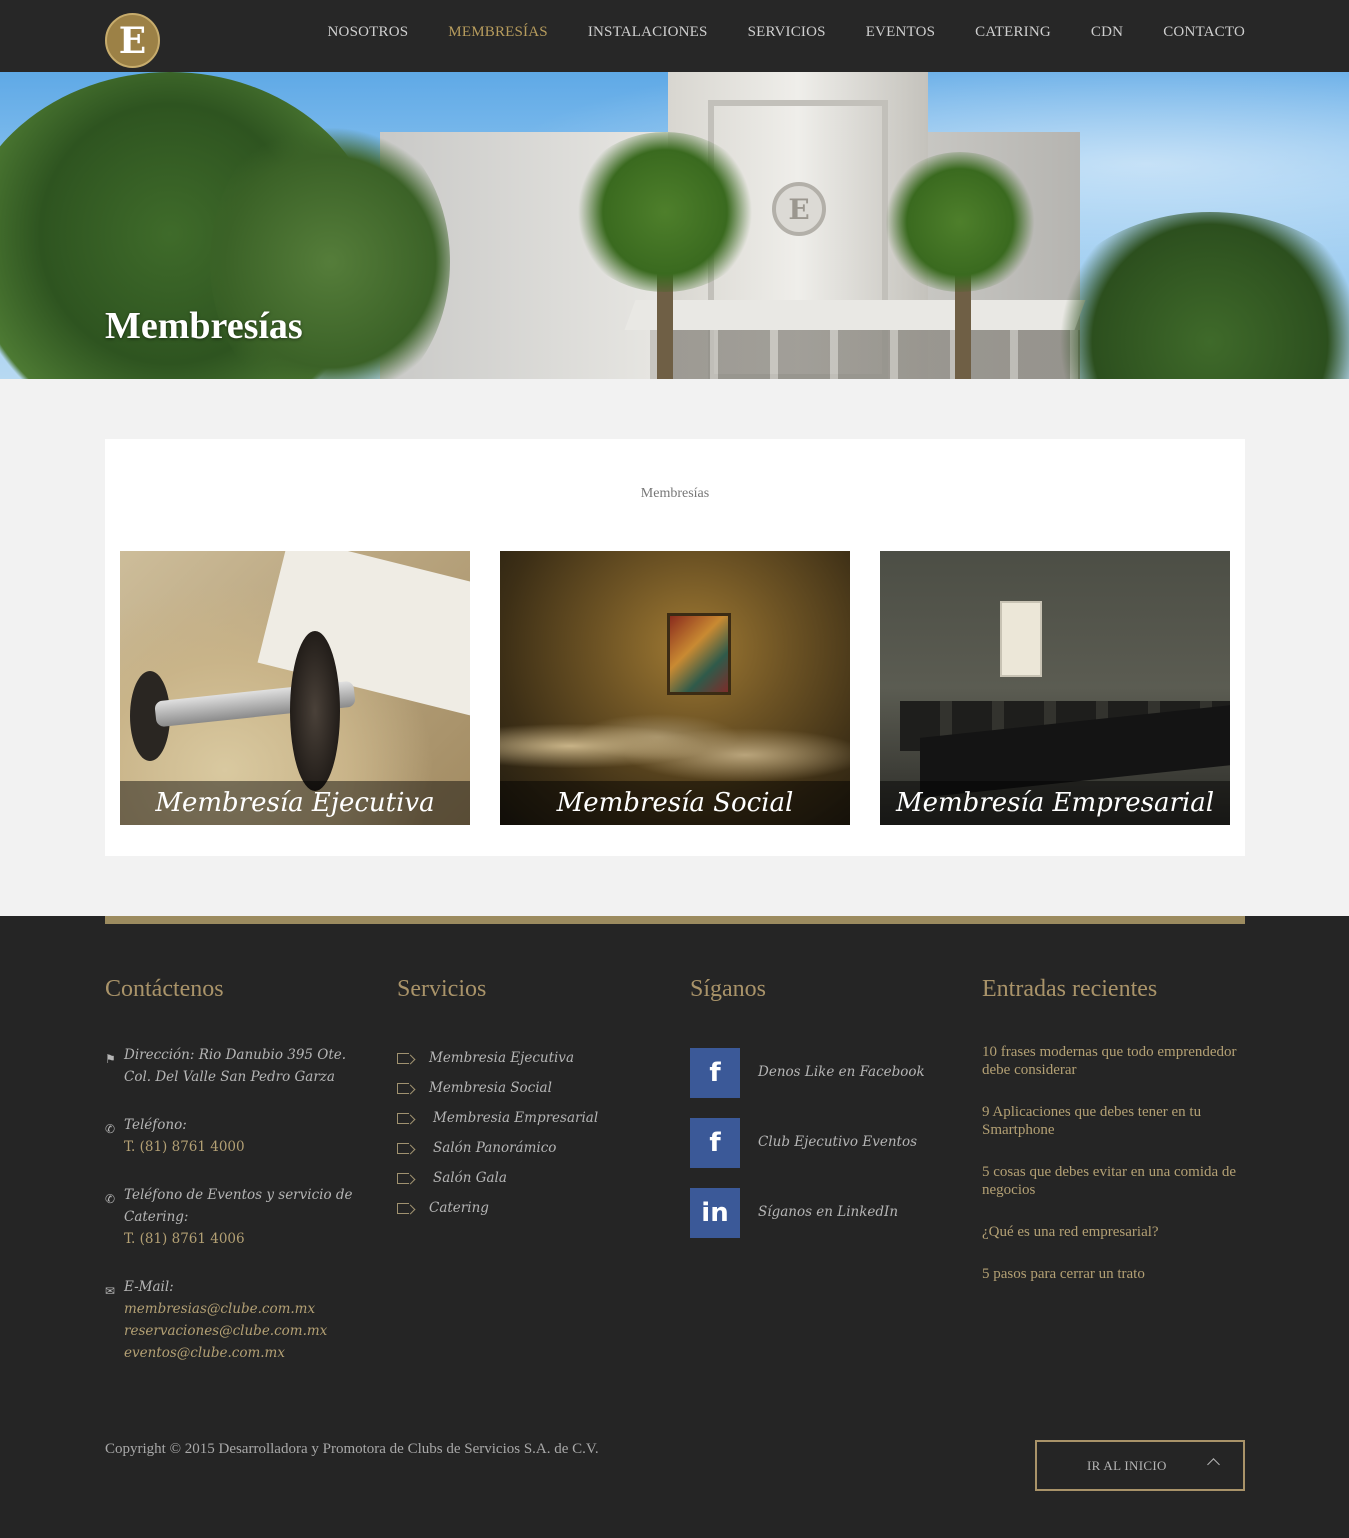 The width and height of the screenshot is (1349, 1538). What do you see at coordinates (236, 1239) in the screenshot?
I see `events-phone-link: T. (81) 8761 4006` at bounding box center [236, 1239].